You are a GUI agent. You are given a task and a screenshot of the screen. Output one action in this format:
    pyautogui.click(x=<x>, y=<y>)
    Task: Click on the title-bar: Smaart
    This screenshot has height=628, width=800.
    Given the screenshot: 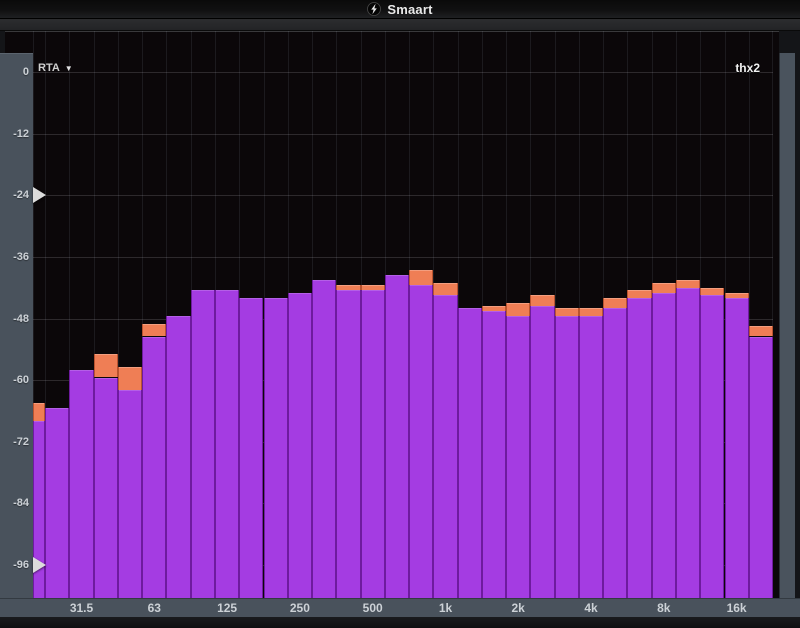 What is the action you would take?
    pyautogui.click(x=400, y=9)
    